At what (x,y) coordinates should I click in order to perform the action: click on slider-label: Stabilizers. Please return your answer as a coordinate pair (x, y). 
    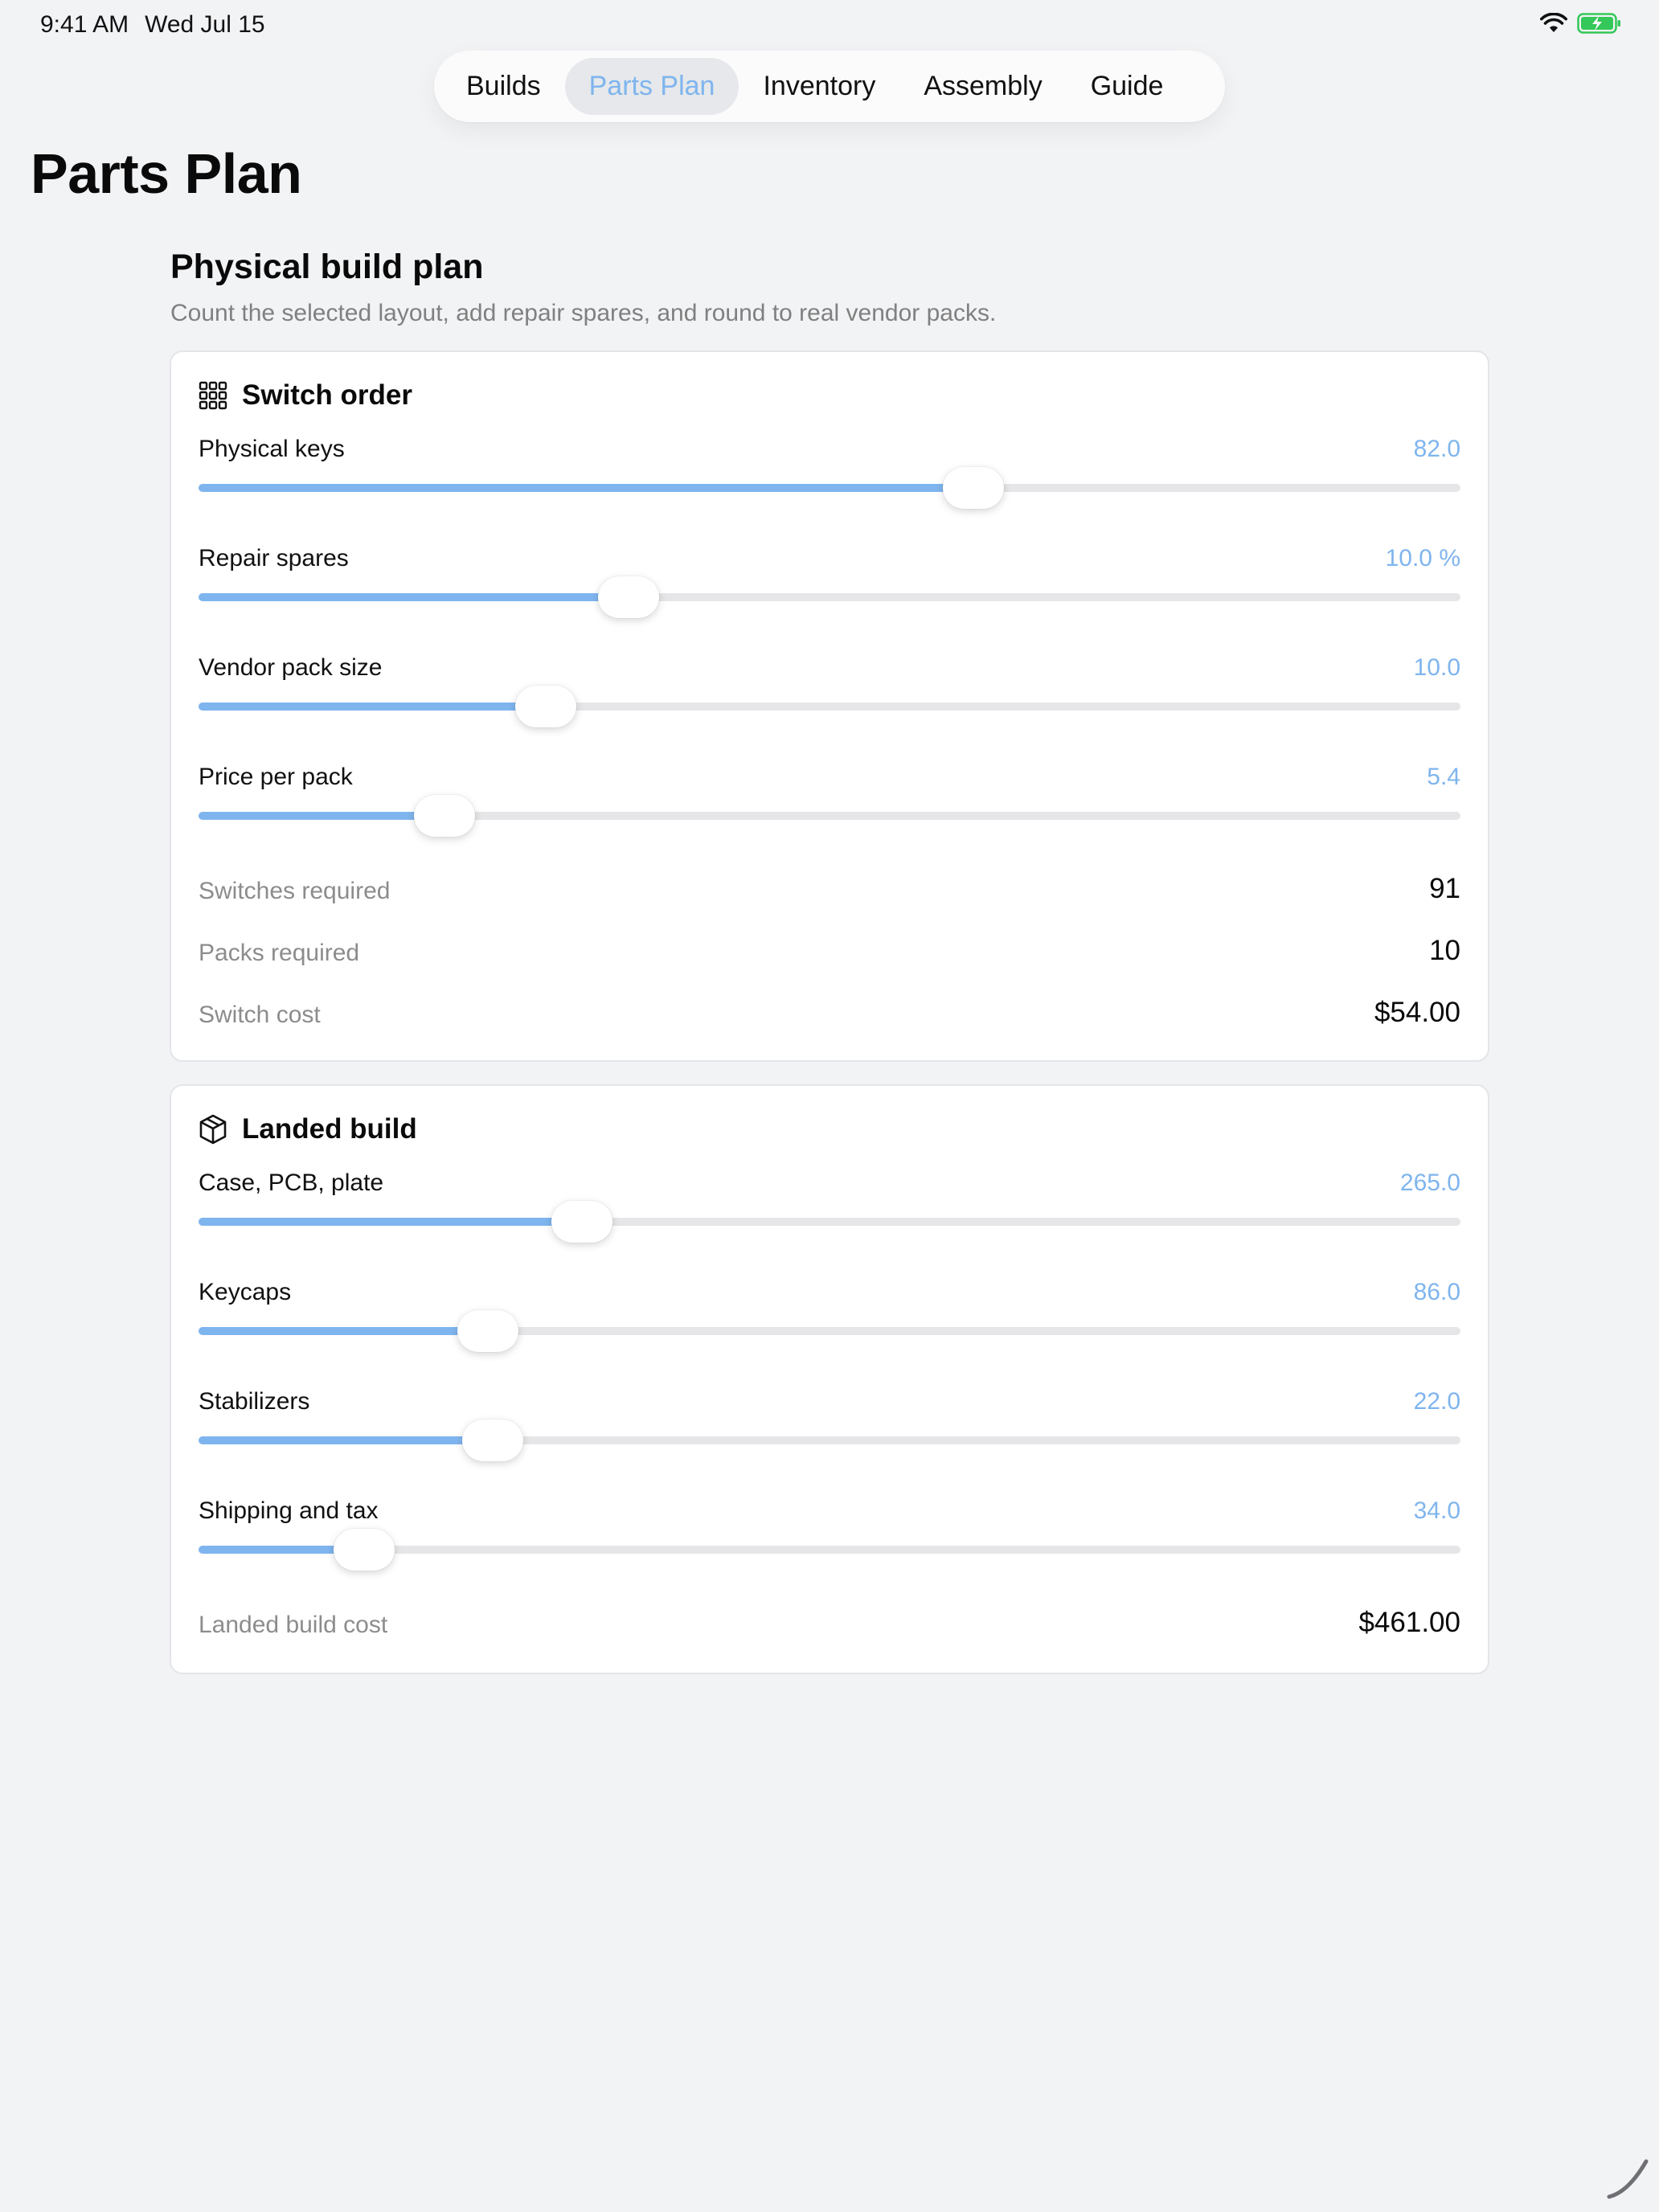
    Looking at the image, I should click on (254, 1401).